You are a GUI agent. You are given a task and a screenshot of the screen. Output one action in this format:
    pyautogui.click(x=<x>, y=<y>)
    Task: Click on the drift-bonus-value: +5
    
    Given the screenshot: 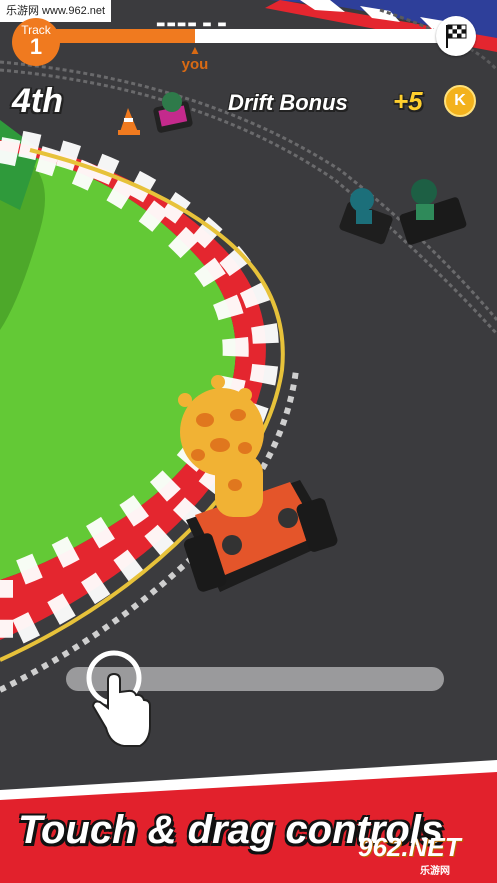 What is the action you would take?
    pyautogui.click(x=408, y=101)
    